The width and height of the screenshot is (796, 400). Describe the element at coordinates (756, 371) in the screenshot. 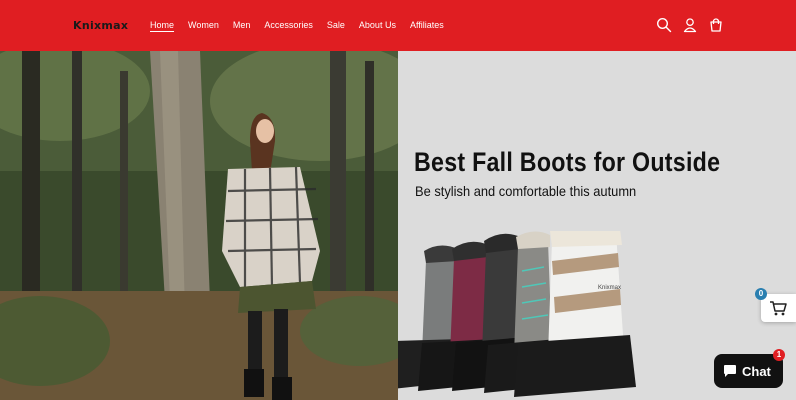

I see `chat-label: Chat` at that location.